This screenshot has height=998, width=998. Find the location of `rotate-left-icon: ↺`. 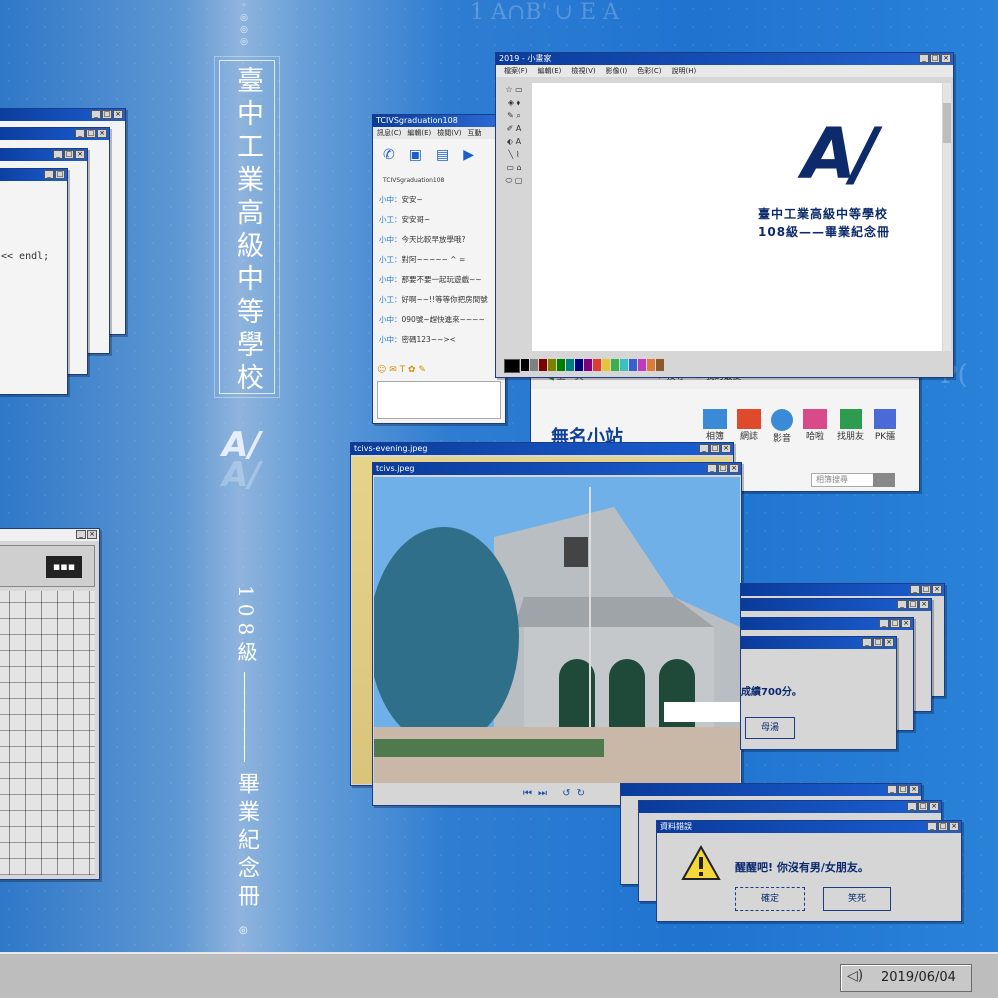

rotate-left-icon: ↺ is located at coordinates (569, 793).